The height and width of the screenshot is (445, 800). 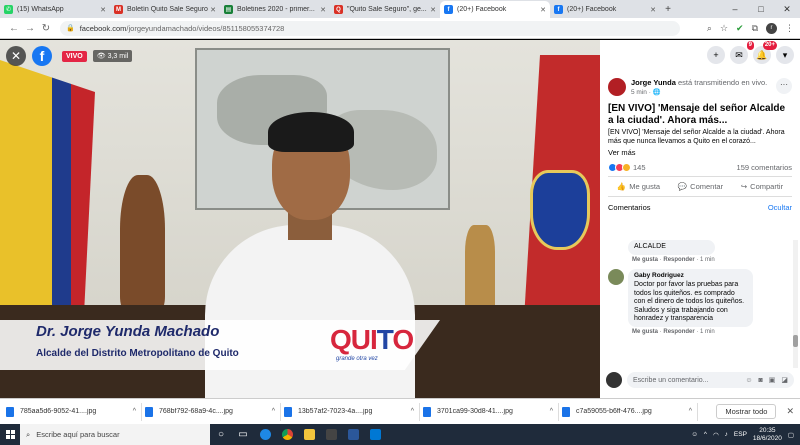 I want to click on notifications-bell-icon: 🔔 20+, so click(x=765, y=52).